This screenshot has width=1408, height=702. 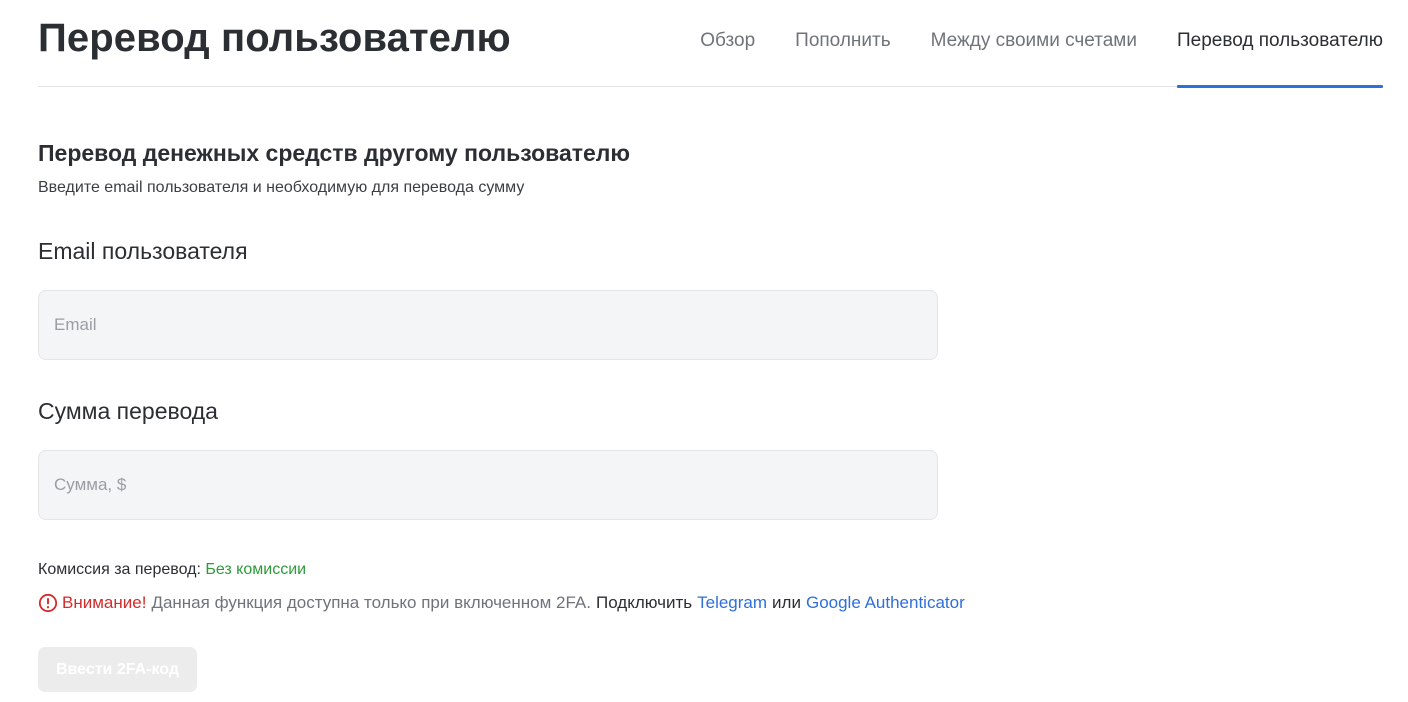 I want to click on fee-value: Без комиссии, so click(x=256, y=569).